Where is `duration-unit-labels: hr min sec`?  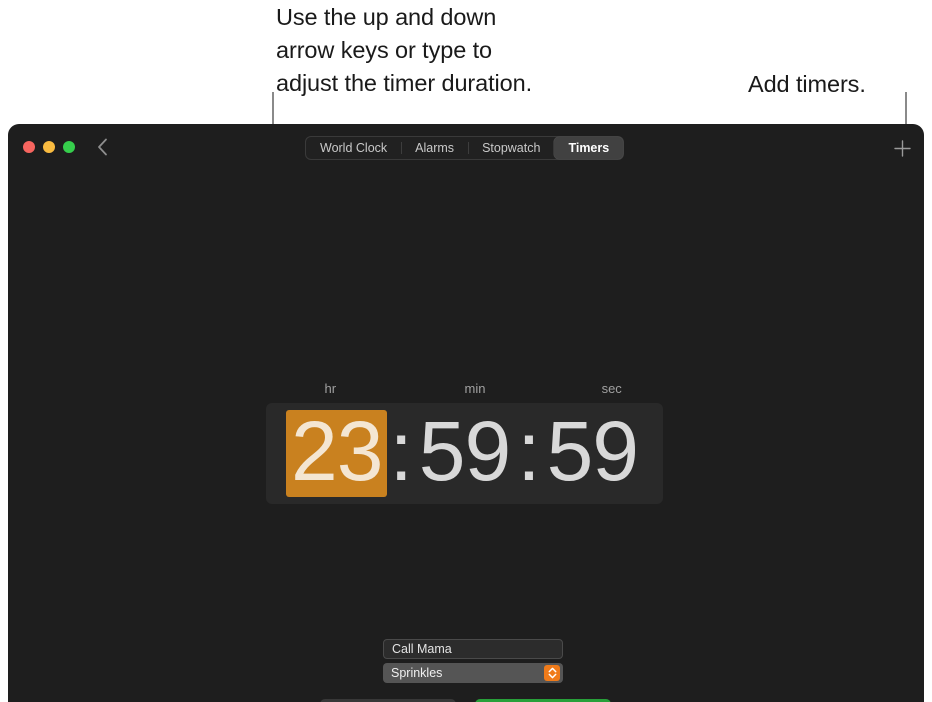 duration-unit-labels: hr min sec is located at coordinates (471, 388).